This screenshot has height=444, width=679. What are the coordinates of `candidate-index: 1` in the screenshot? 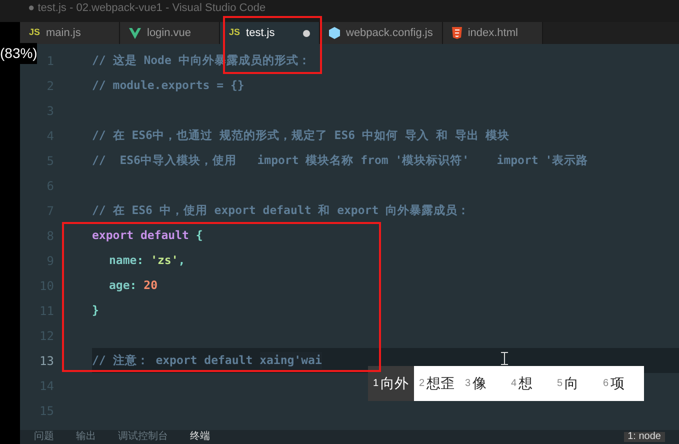 It's located at (376, 384).